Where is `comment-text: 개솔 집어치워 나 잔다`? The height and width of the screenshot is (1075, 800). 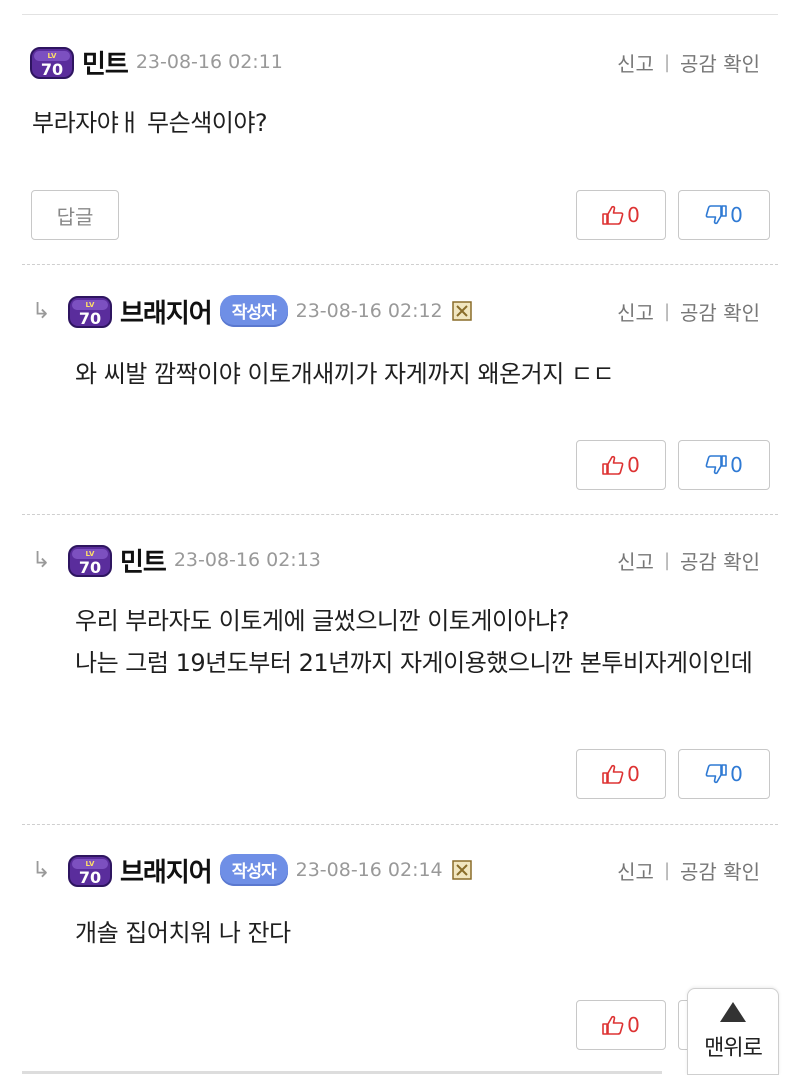 comment-text: 개솔 집어치워 나 잔다 is located at coordinates (183, 933).